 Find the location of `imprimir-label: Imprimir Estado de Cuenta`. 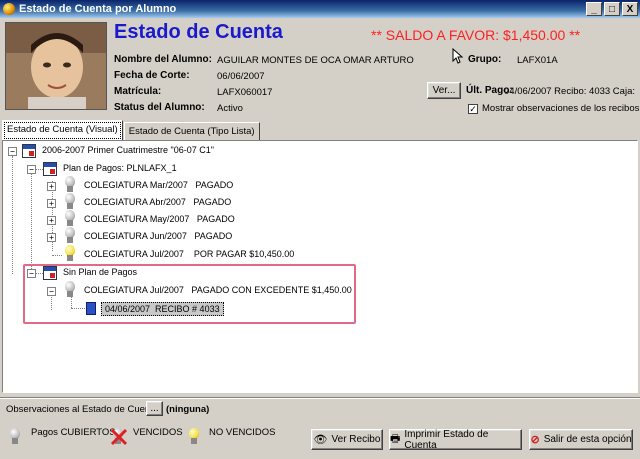

imprimir-label: Imprimir Estado de Cuenta is located at coordinates (446, 439).